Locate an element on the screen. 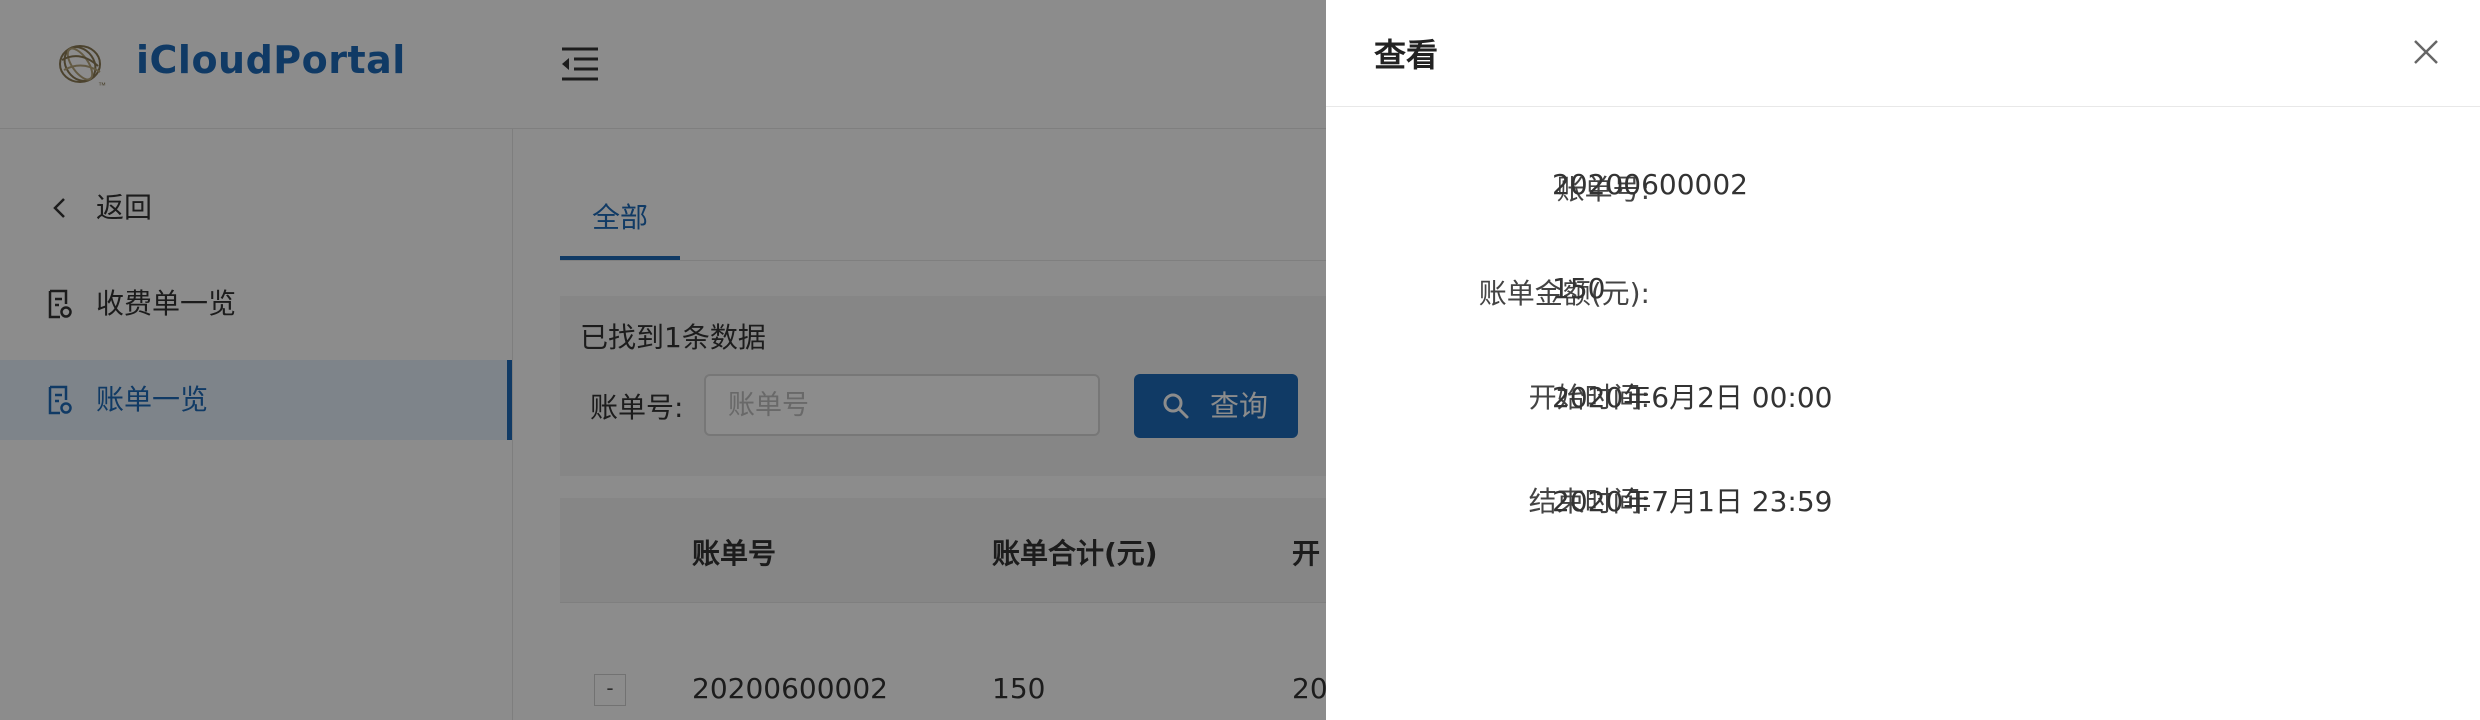 The image size is (2480, 720). drawer-header: 查看 is located at coordinates (1903, 53).